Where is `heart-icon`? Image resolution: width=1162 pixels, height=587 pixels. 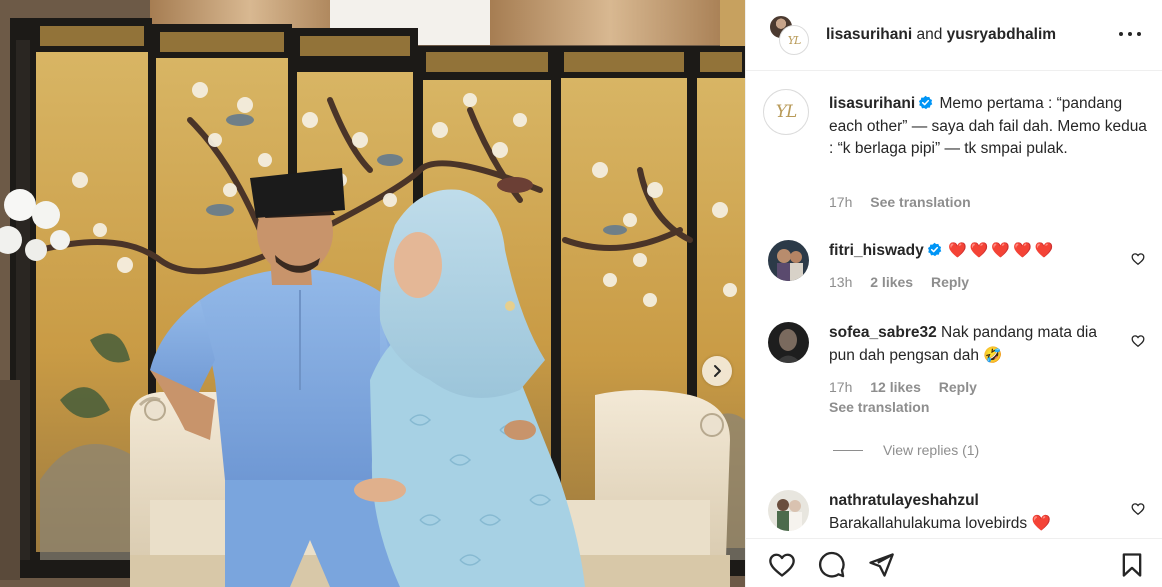 heart-icon is located at coordinates (782, 565).